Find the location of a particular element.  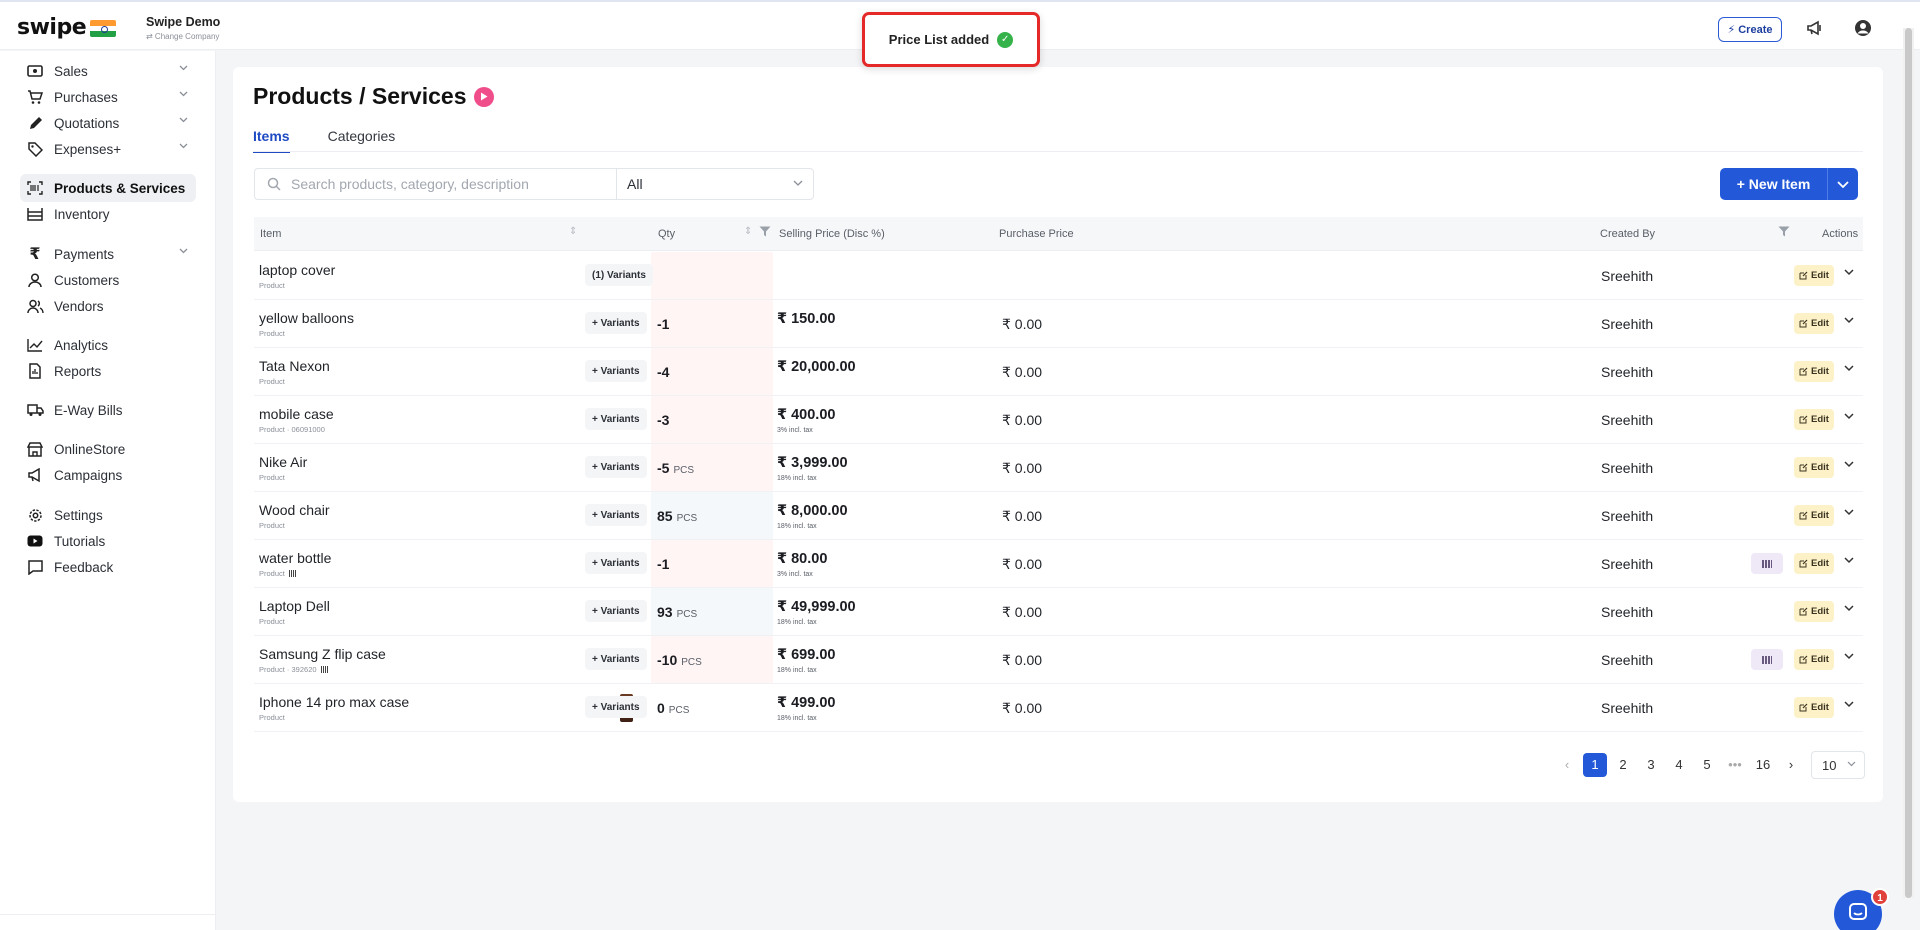

sidebar-item-products-services: Products & Services is located at coordinates (108, 188).